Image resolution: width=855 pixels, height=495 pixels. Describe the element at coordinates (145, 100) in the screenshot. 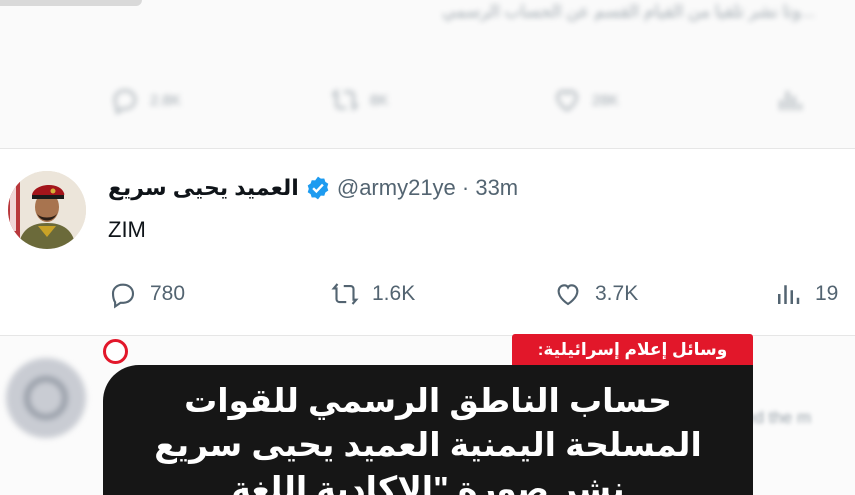

I see `previous-reply-button: 2.8K` at that location.